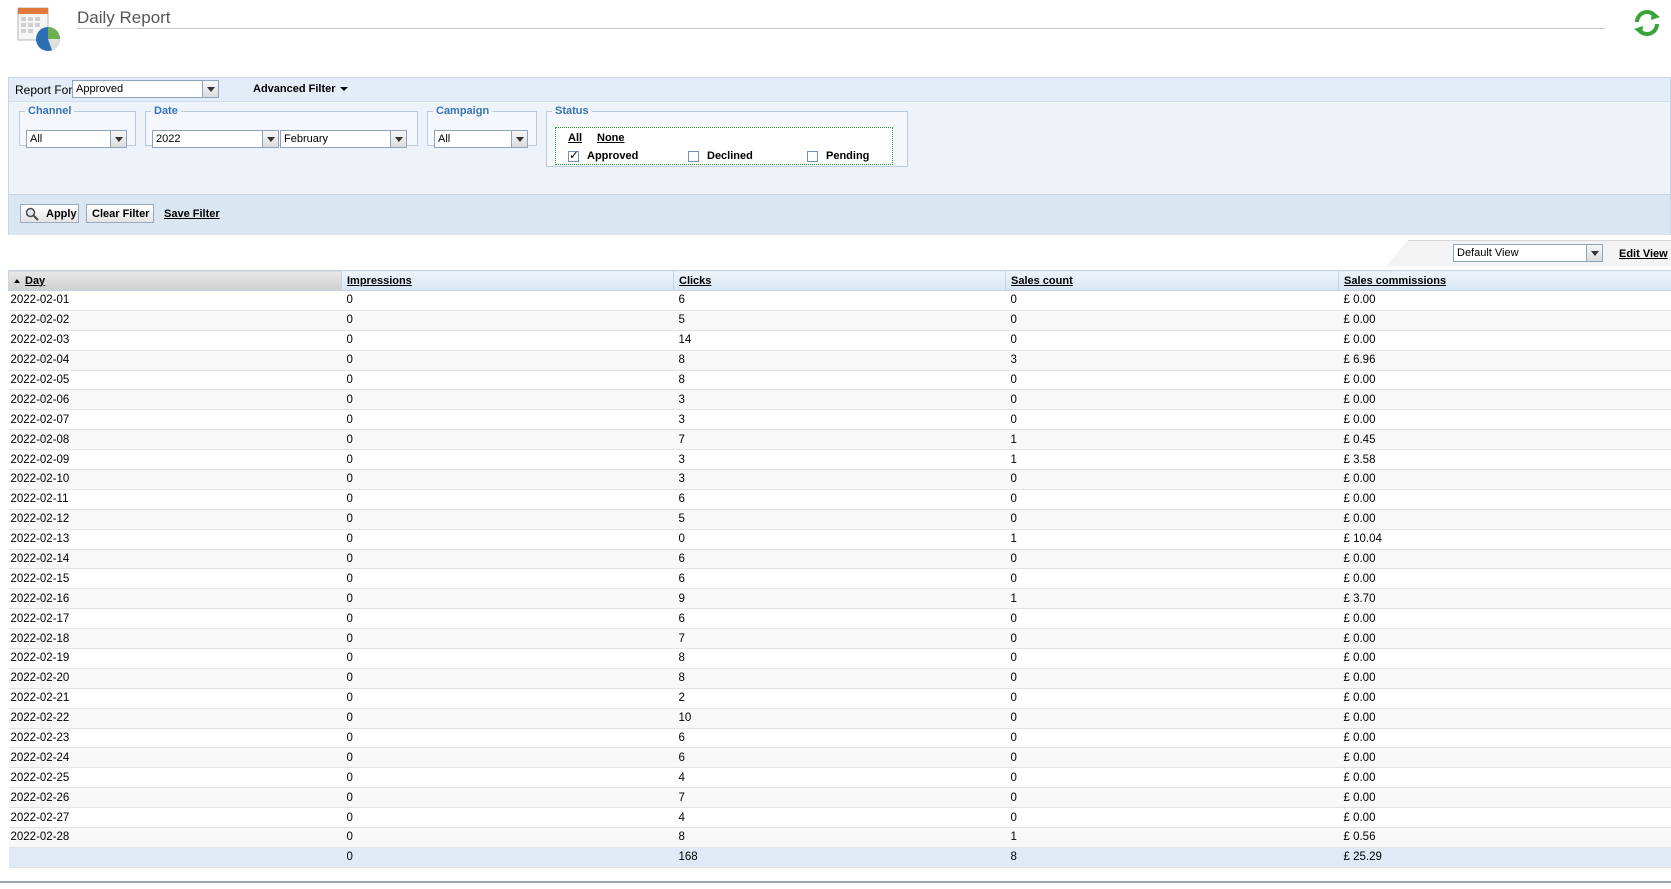 This screenshot has width=1671, height=889. Describe the element at coordinates (611, 138) in the screenshot. I see `status-none-link: None` at that location.